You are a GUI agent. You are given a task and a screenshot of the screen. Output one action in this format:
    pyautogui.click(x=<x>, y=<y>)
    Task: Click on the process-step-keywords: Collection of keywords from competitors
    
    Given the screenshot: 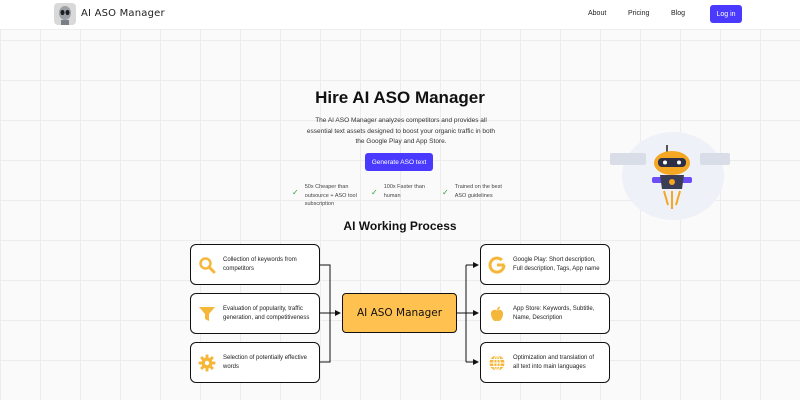 What is the action you would take?
    pyautogui.click(x=255, y=264)
    